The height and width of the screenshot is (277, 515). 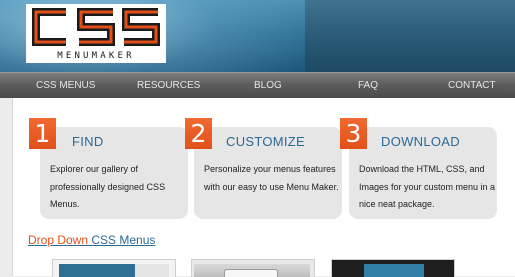 What do you see at coordinates (152, 270) in the screenshot?
I see `thumbnail-menu-item` at bounding box center [152, 270].